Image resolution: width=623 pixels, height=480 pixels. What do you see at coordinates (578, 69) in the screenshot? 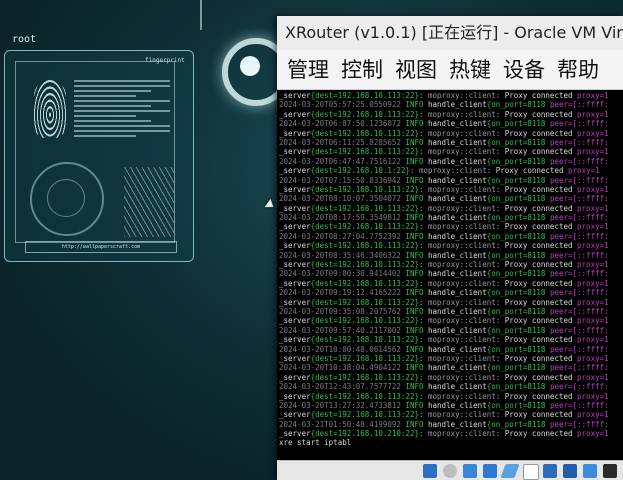
I see `menu-help: 帮助` at bounding box center [578, 69].